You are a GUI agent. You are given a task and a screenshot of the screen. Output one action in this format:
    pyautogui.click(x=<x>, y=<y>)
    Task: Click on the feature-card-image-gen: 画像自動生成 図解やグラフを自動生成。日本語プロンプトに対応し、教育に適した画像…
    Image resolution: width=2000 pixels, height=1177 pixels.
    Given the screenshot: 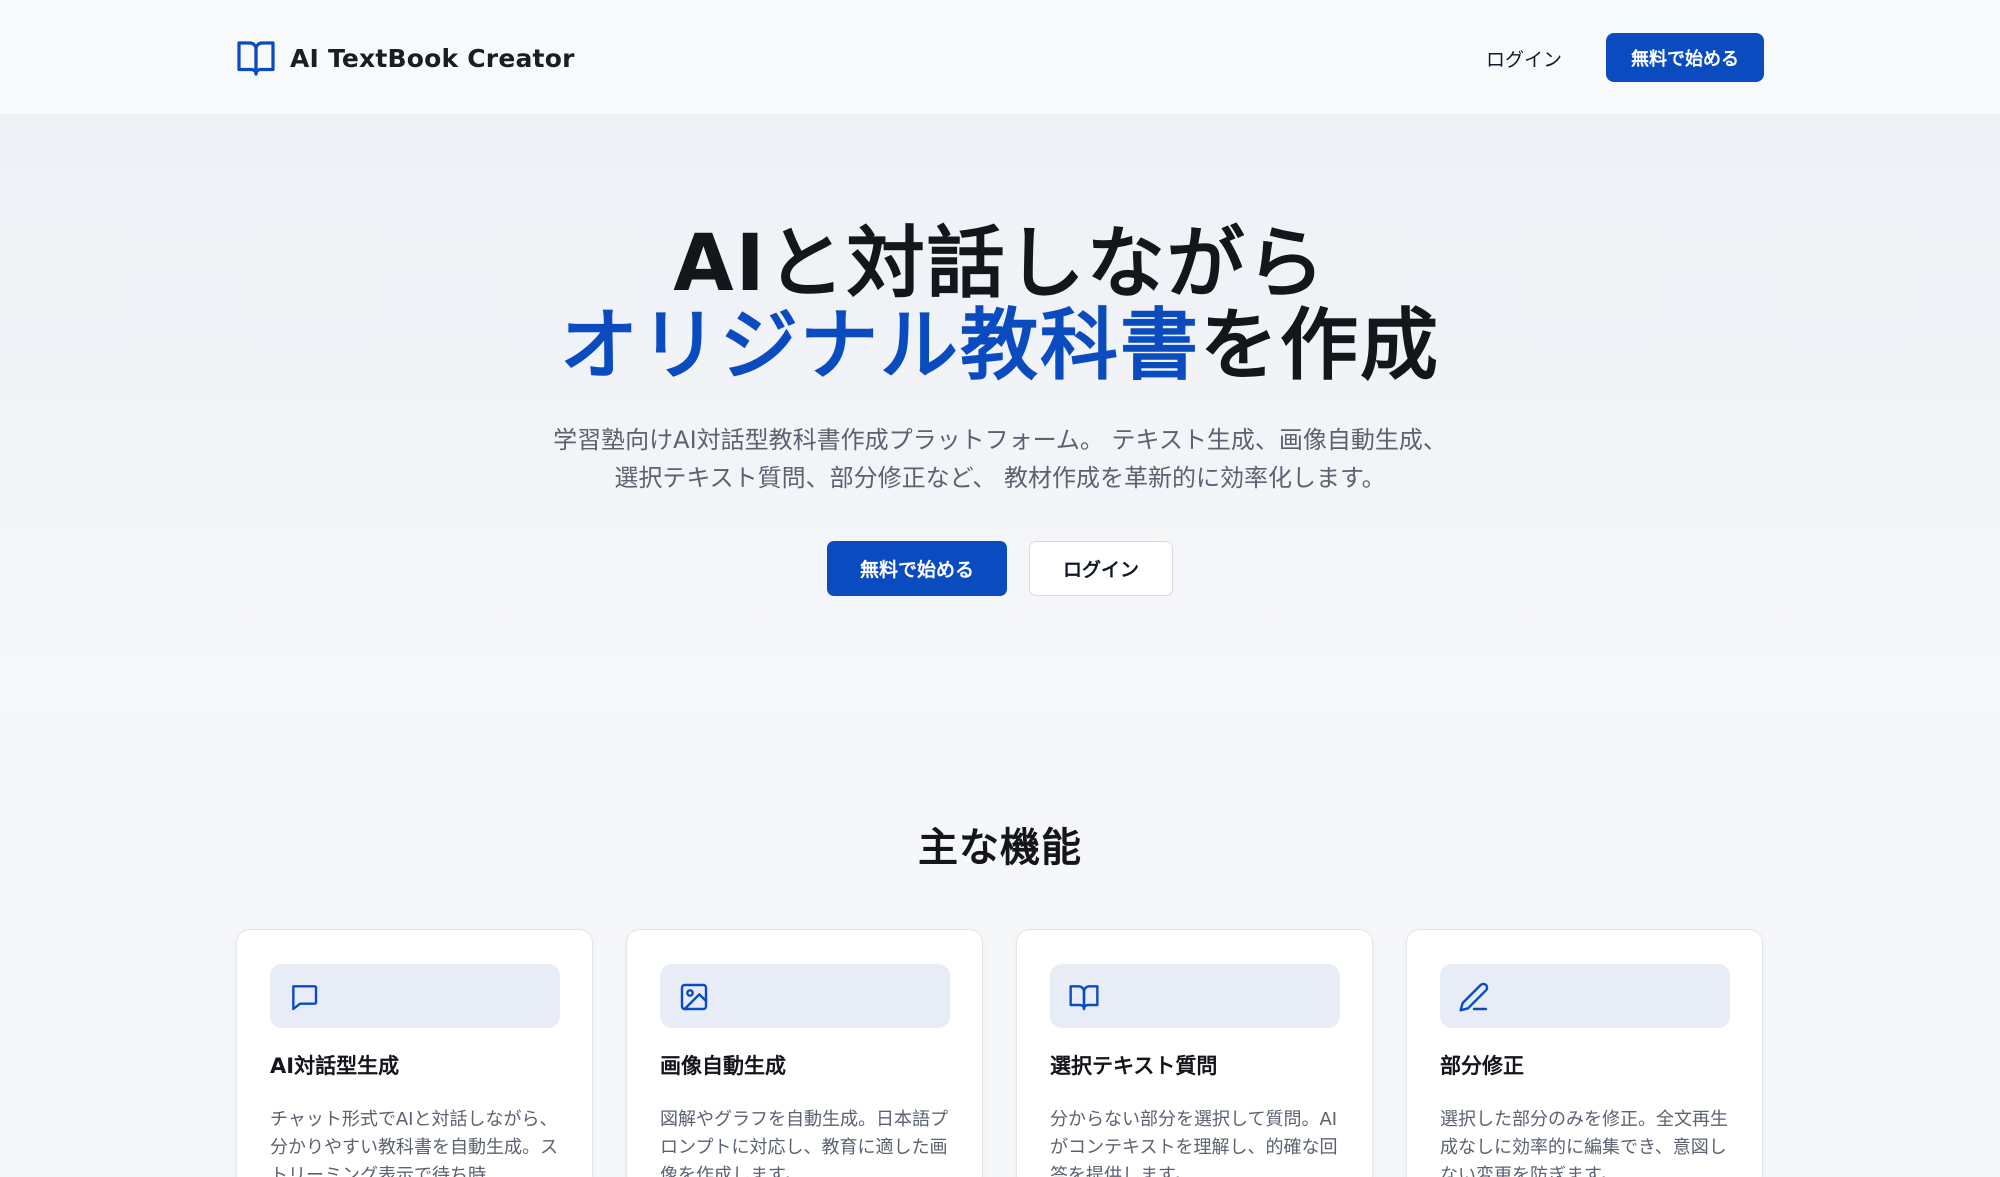 What is the action you would take?
    pyautogui.click(x=804, y=1053)
    